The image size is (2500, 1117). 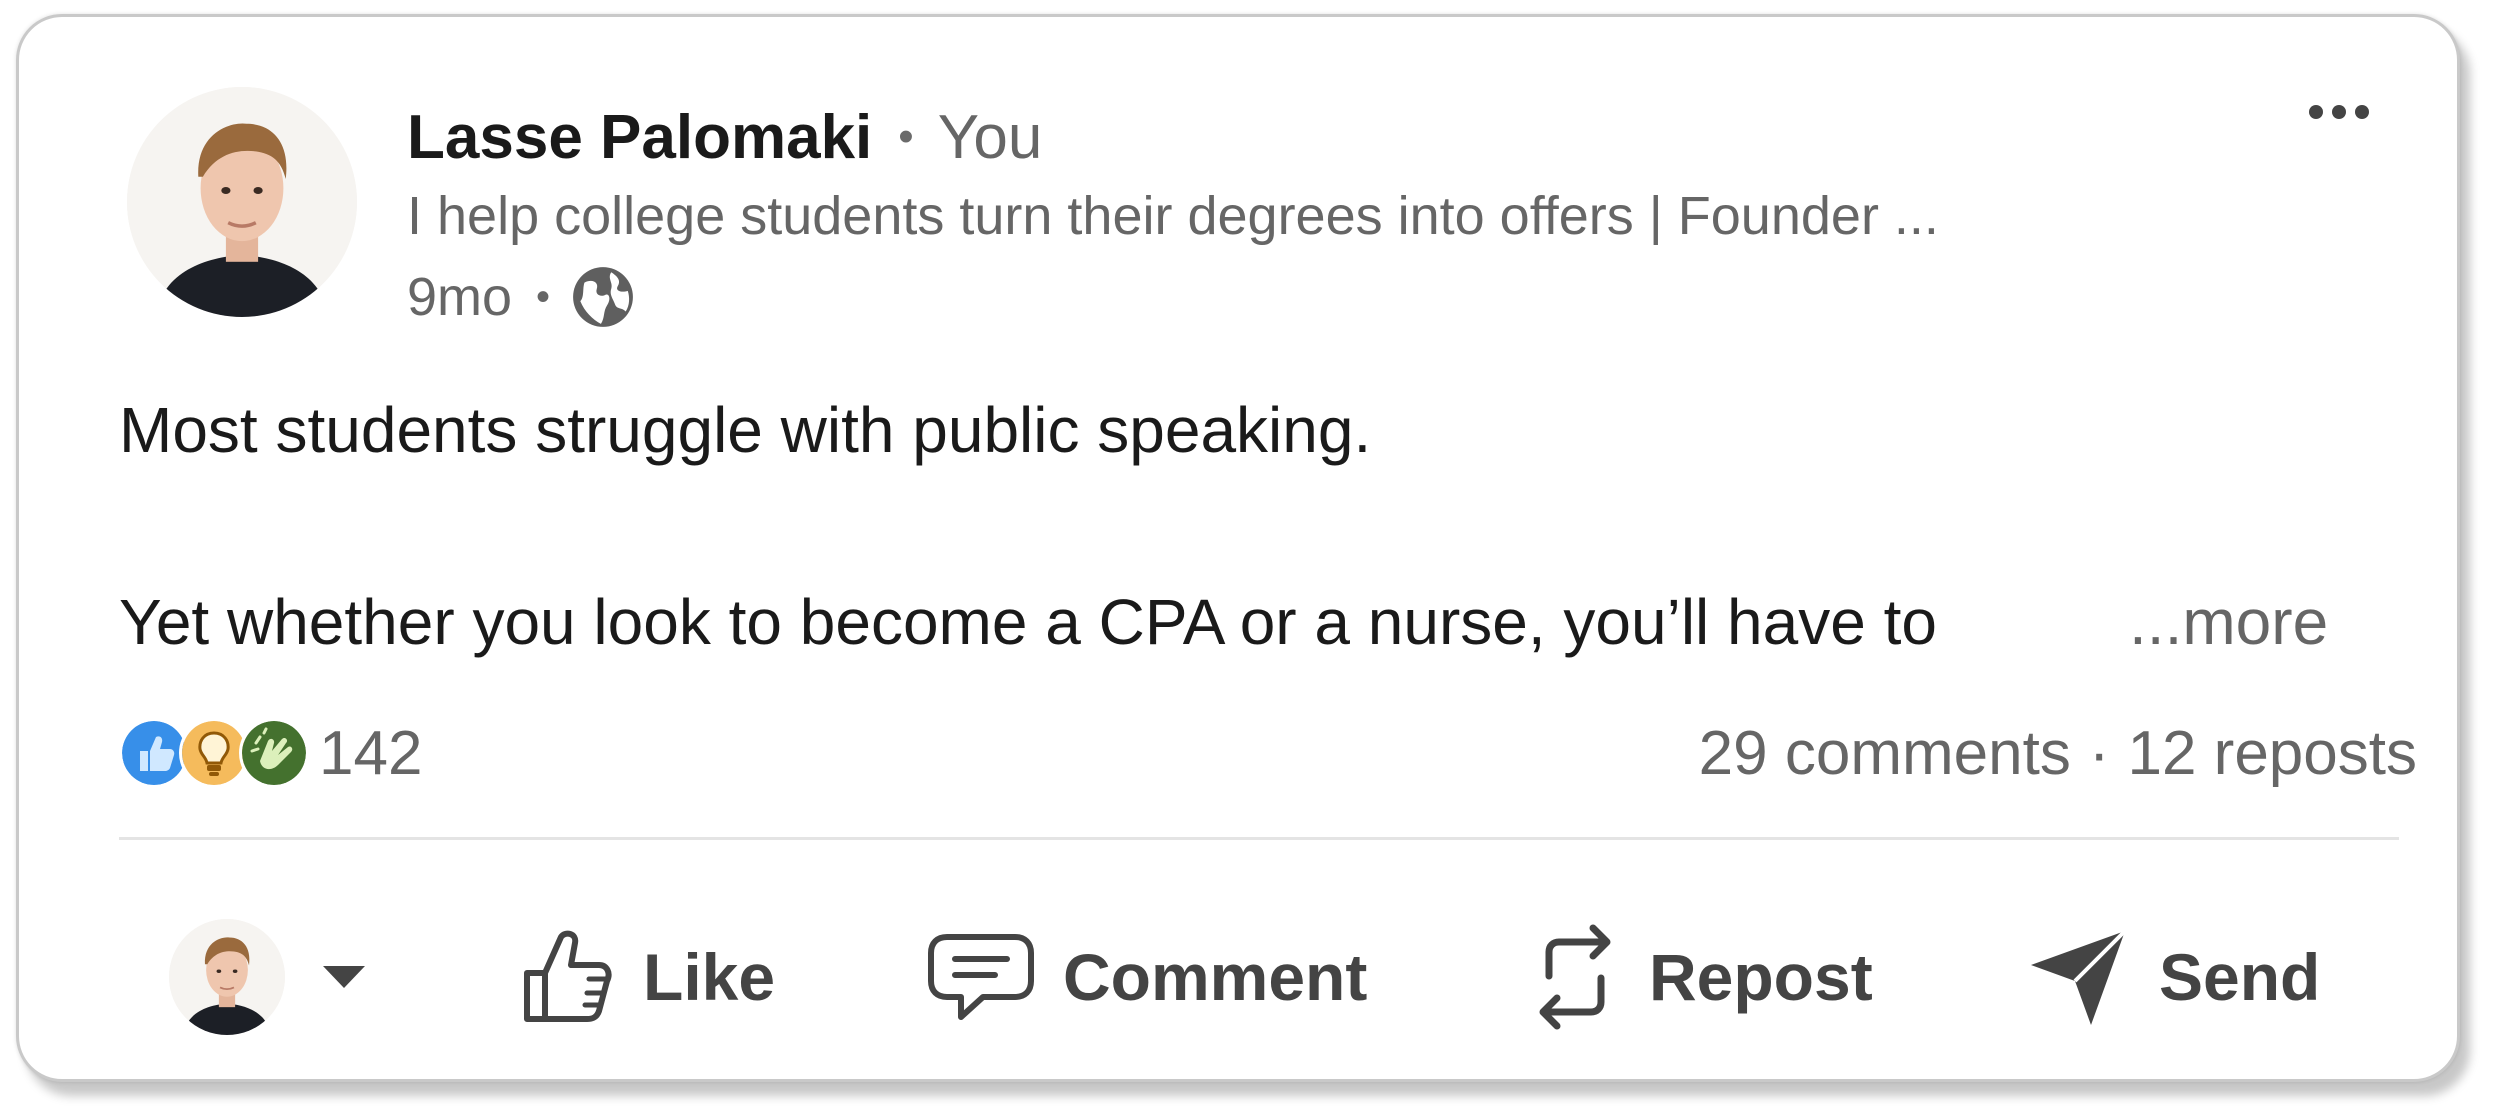 What do you see at coordinates (2240, 977) in the screenshot?
I see `send-label: Send` at bounding box center [2240, 977].